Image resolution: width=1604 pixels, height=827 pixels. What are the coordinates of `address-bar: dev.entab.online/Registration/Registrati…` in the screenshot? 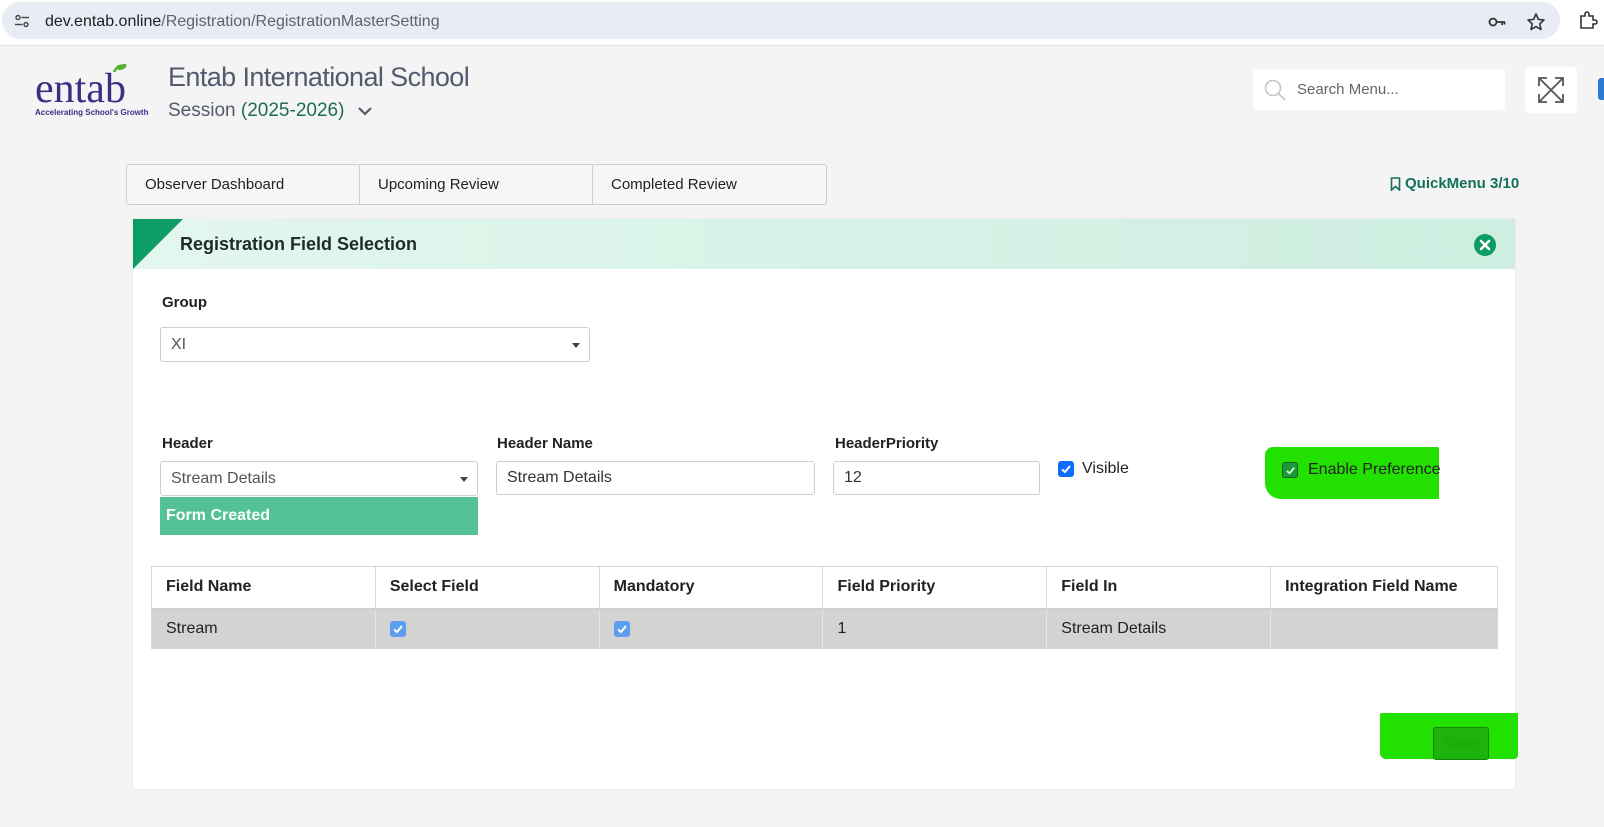 It's located at (781, 20).